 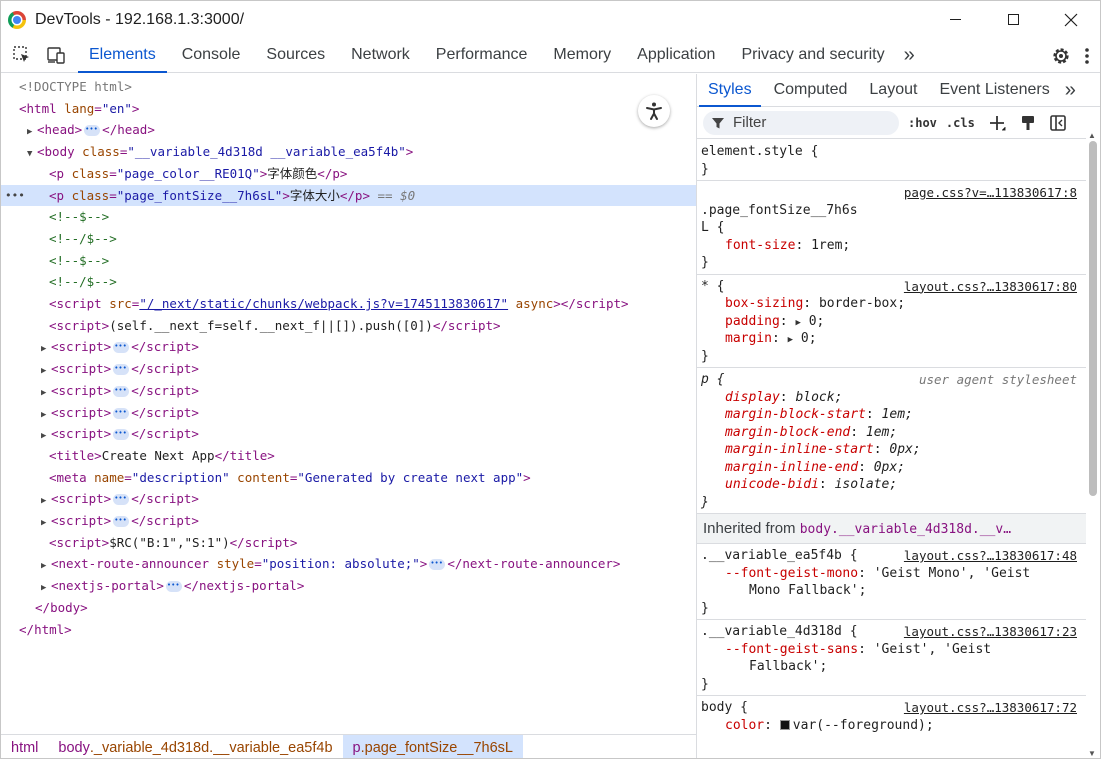 What do you see at coordinates (955, 19) in the screenshot?
I see `minimize-button` at bounding box center [955, 19].